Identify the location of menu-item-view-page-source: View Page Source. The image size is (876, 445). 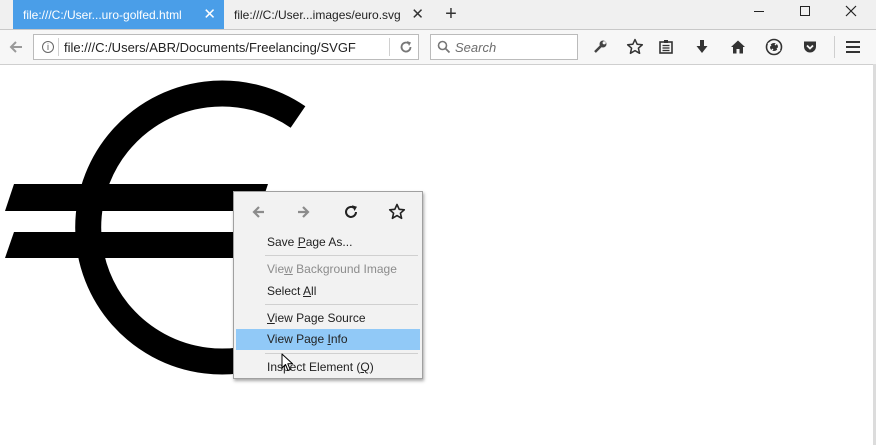
(328, 318).